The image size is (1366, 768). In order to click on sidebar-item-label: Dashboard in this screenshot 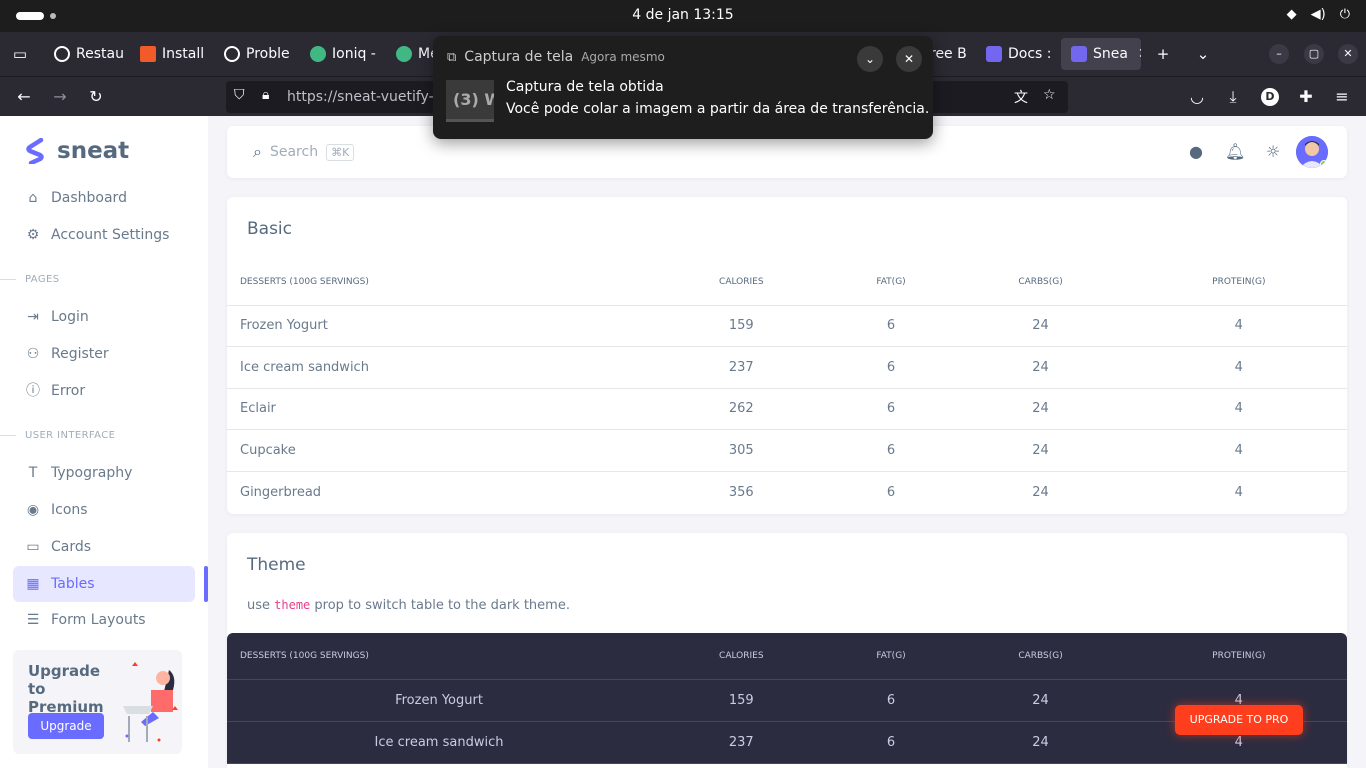, I will do `click(89, 198)`.